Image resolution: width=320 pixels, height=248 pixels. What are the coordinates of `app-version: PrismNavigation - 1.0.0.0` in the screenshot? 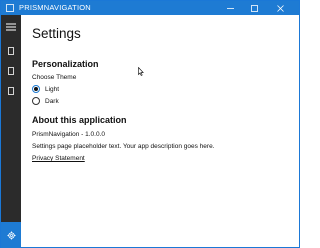 It's located at (68, 134).